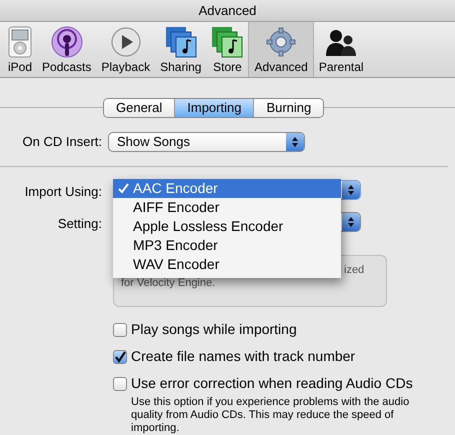  I want to click on tab: General, so click(139, 108).